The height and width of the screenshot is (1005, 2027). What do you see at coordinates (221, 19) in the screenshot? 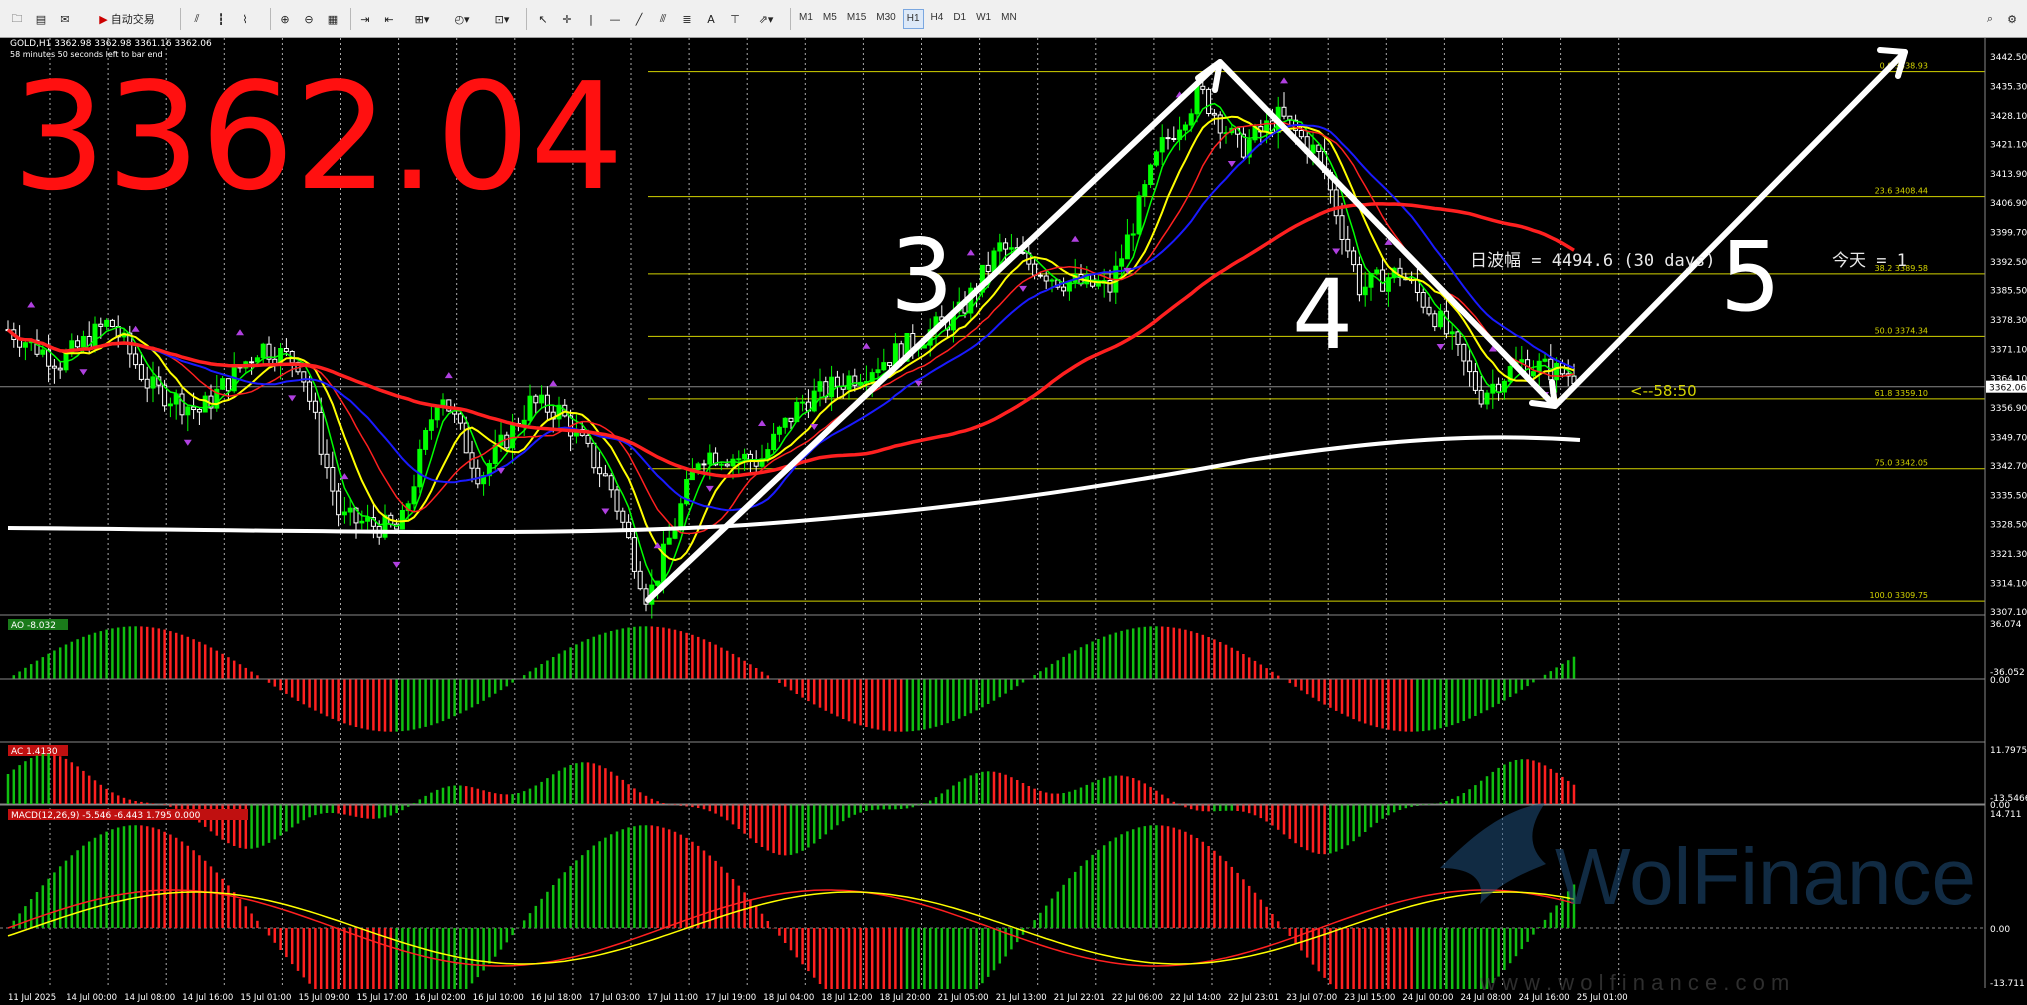
I see `candle-chart-icon: ┇` at bounding box center [221, 19].